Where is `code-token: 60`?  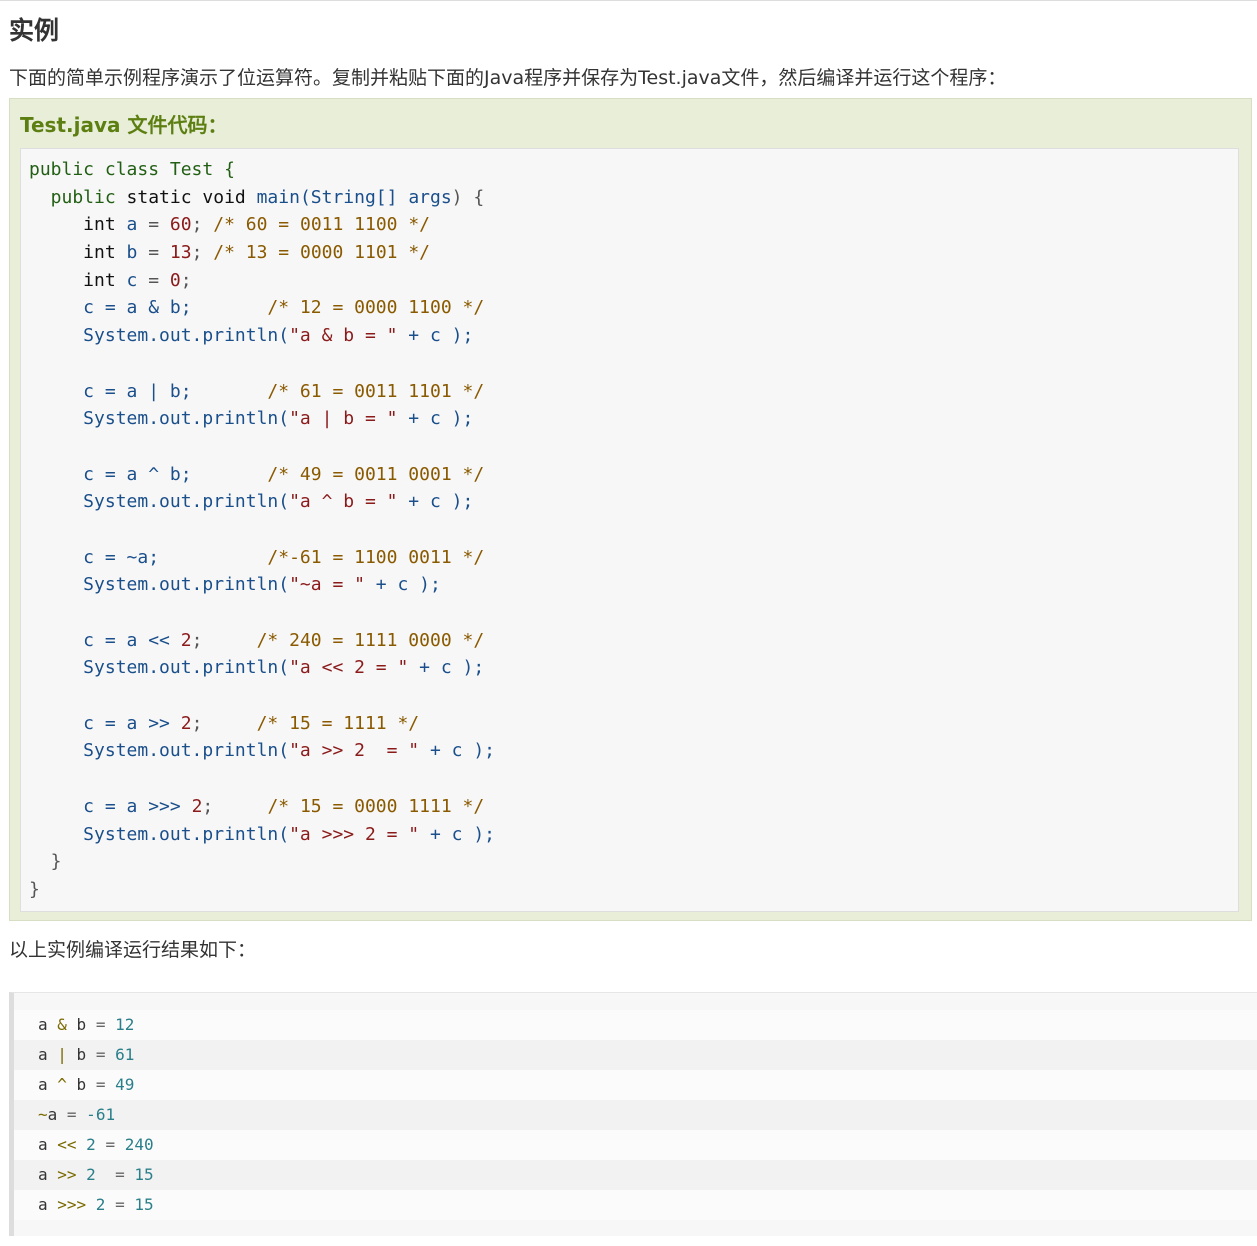 code-token: 60 is located at coordinates (180, 225).